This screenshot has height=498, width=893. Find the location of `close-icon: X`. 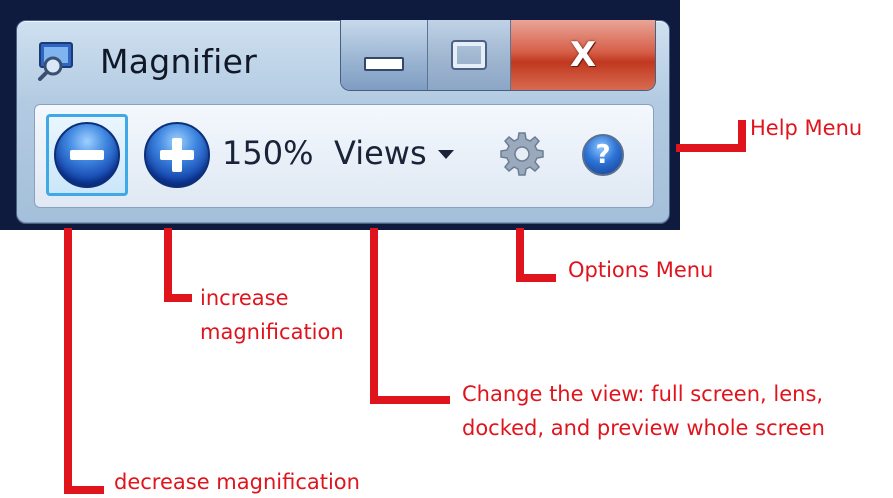

close-icon: X is located at coordinates (583, 55).